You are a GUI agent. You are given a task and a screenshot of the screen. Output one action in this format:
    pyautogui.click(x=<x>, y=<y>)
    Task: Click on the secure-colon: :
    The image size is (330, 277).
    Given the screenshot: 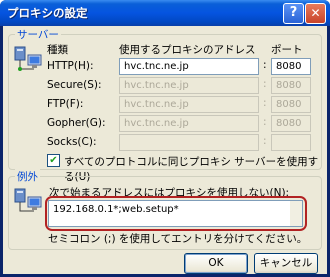 What is the action you would take?
    pyautogui.click(x=265, y=84)
    